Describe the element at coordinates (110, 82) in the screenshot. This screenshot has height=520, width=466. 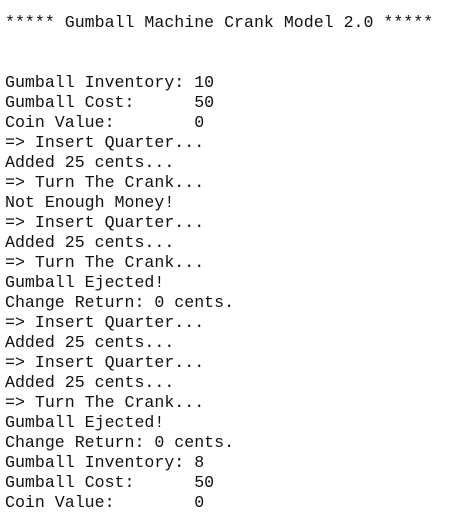
I see `console-line-inventory: Gumball Inventory: 10` at that location.